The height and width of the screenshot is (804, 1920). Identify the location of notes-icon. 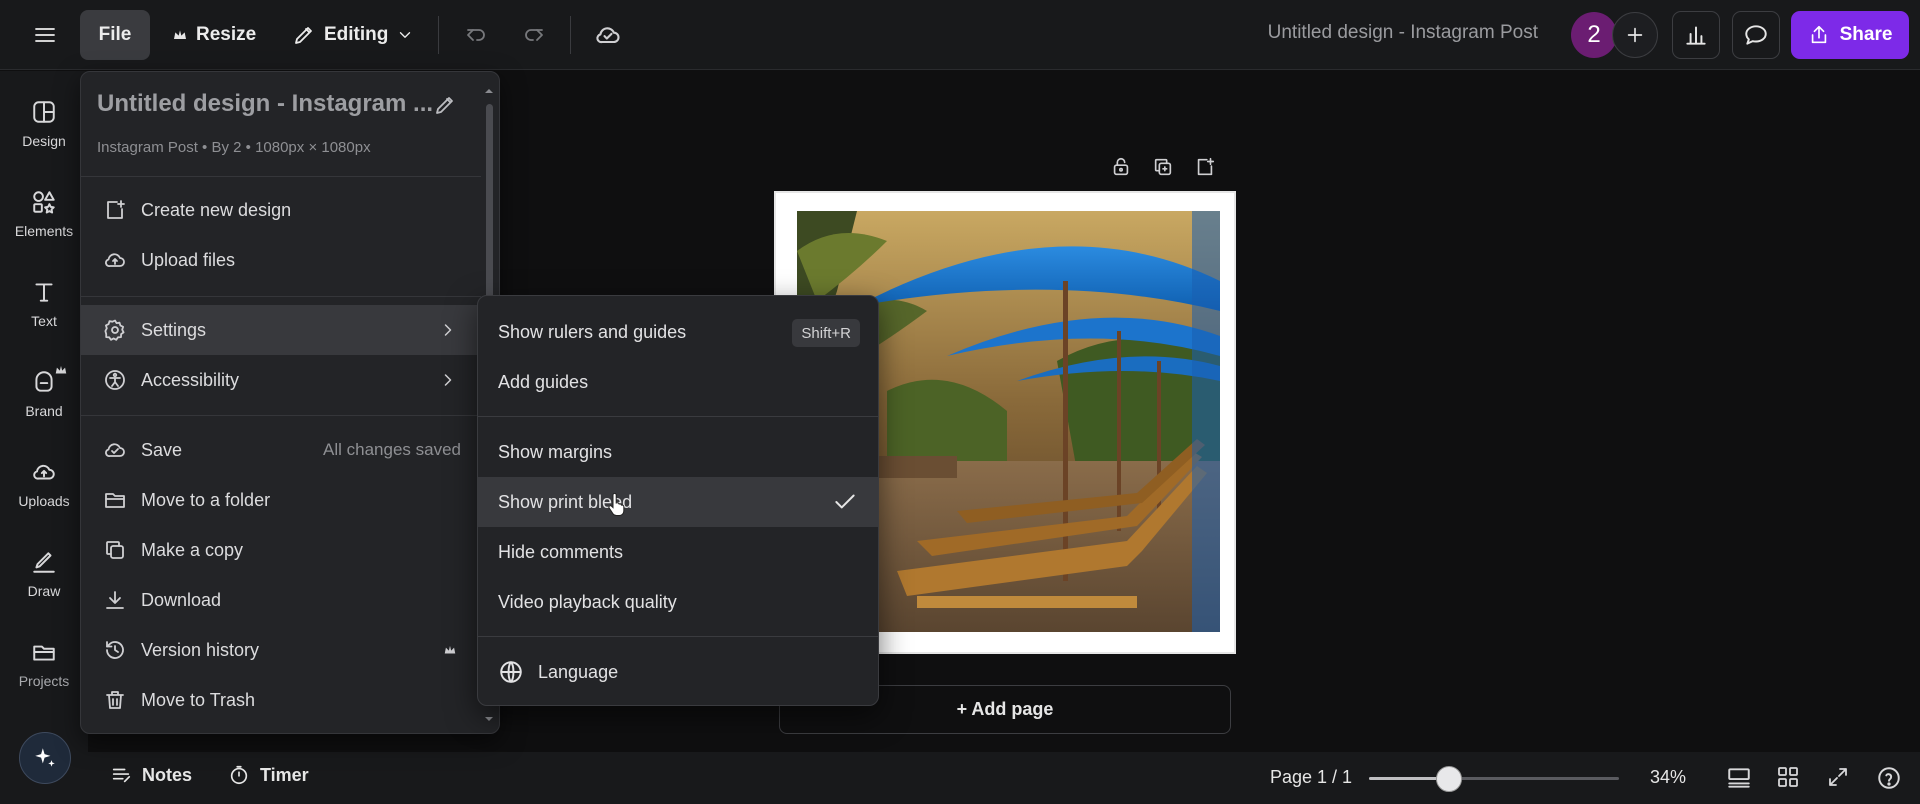
(121, 775).